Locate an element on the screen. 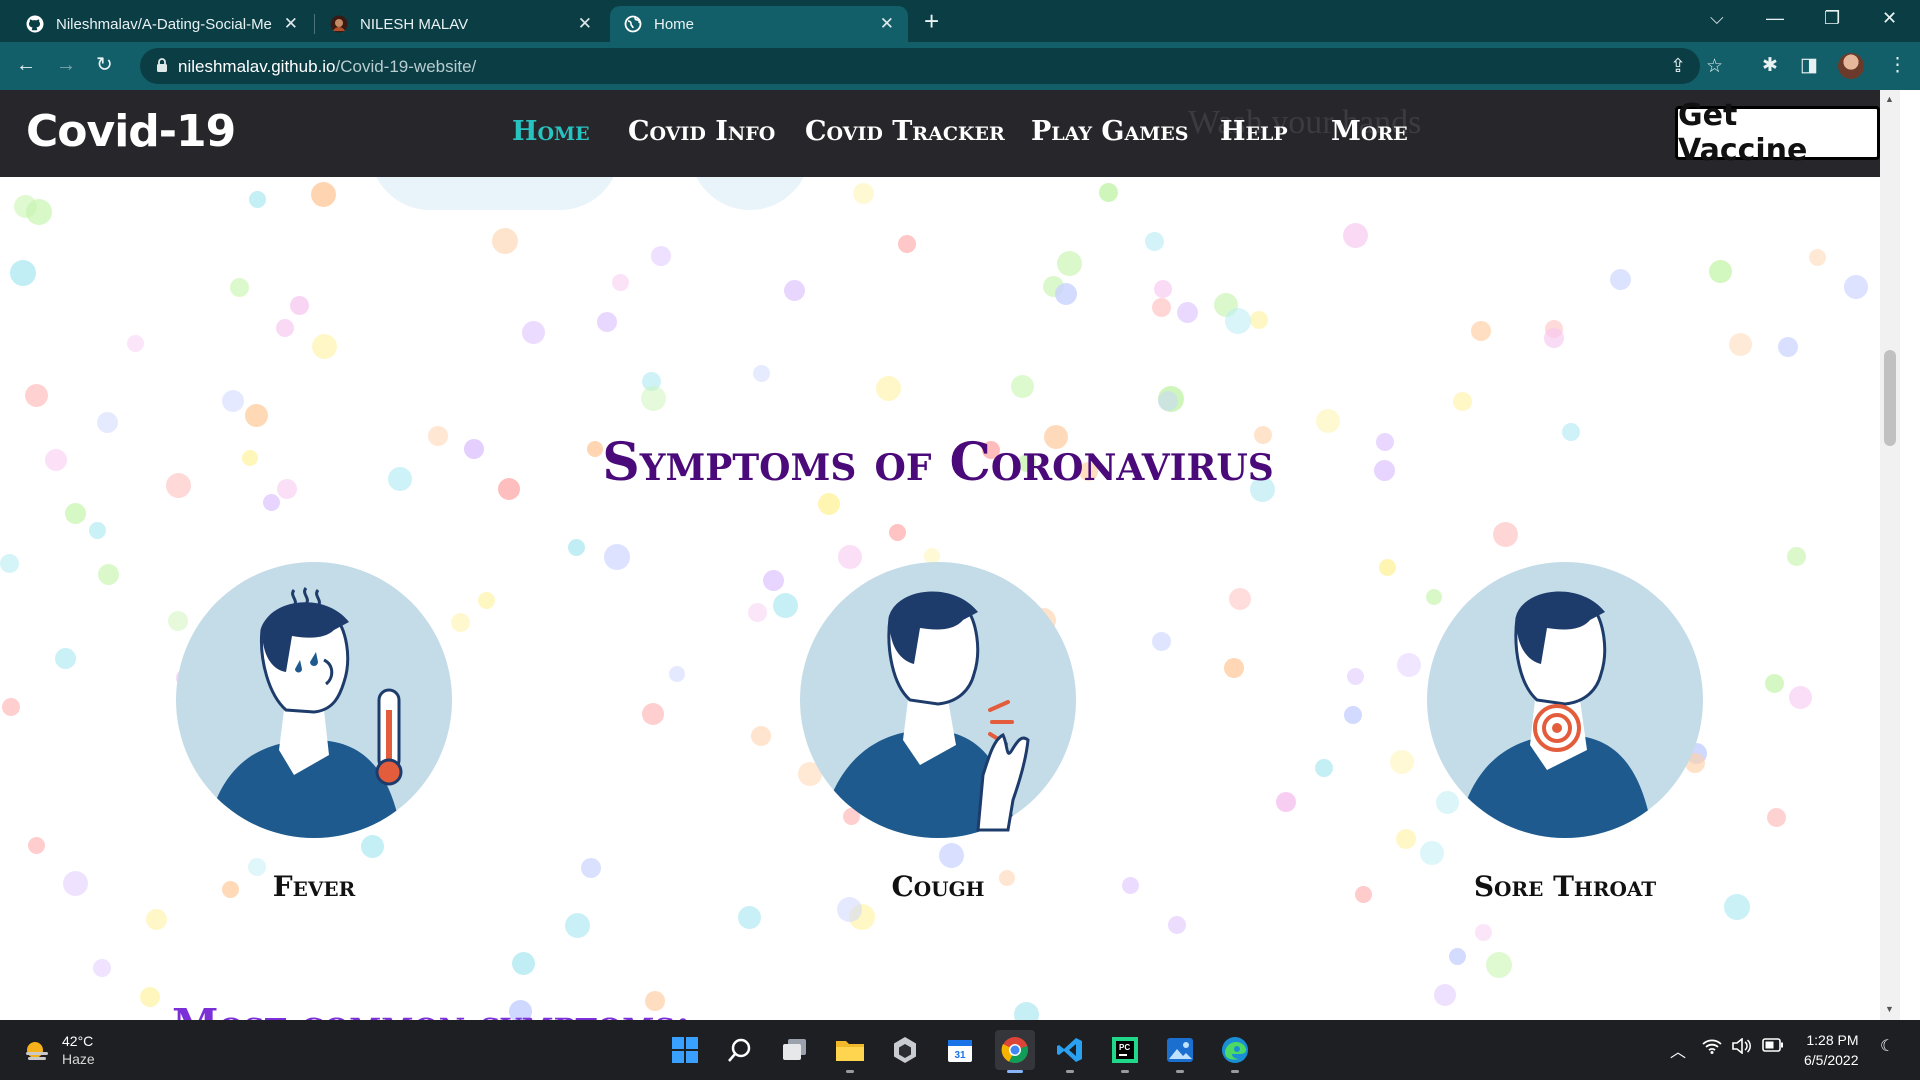 The height and width of the screenshot is (1080, 1920). share-icon: ⇪ is located at coordinates (1678, 66).